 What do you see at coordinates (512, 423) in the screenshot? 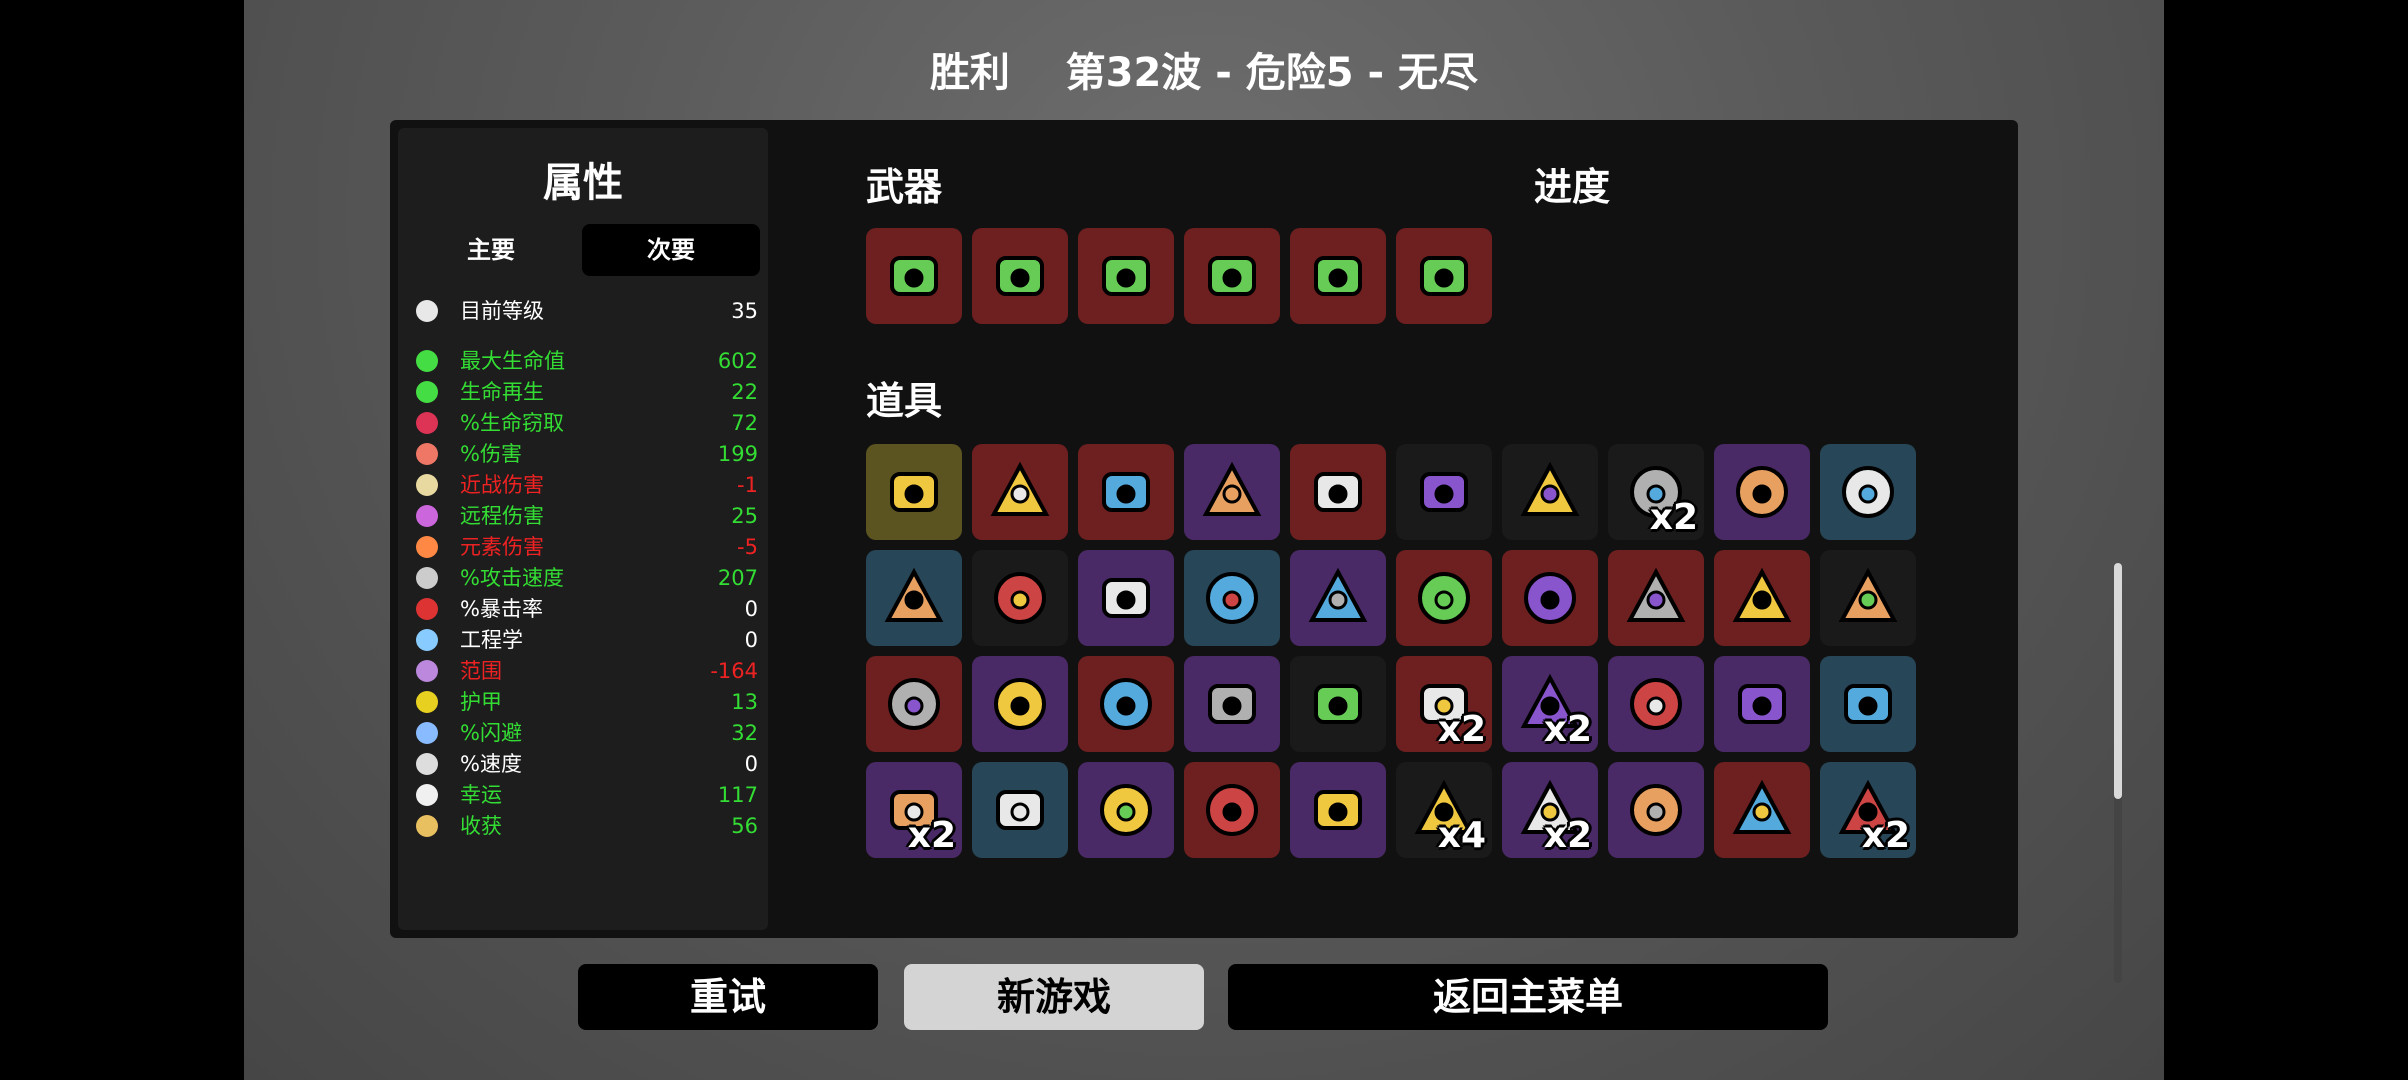
I see `stat-label: %生命窃取` at bounding box center [512, 423].